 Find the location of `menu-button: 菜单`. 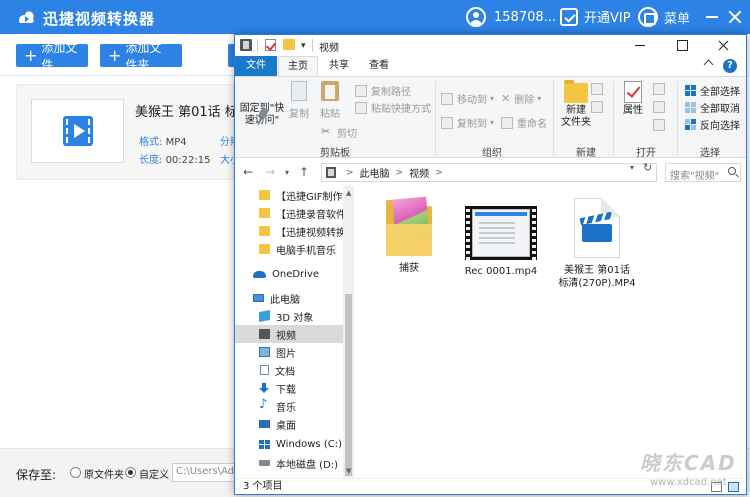

menu-button: 菜单 is located at coordinates (664, 17).